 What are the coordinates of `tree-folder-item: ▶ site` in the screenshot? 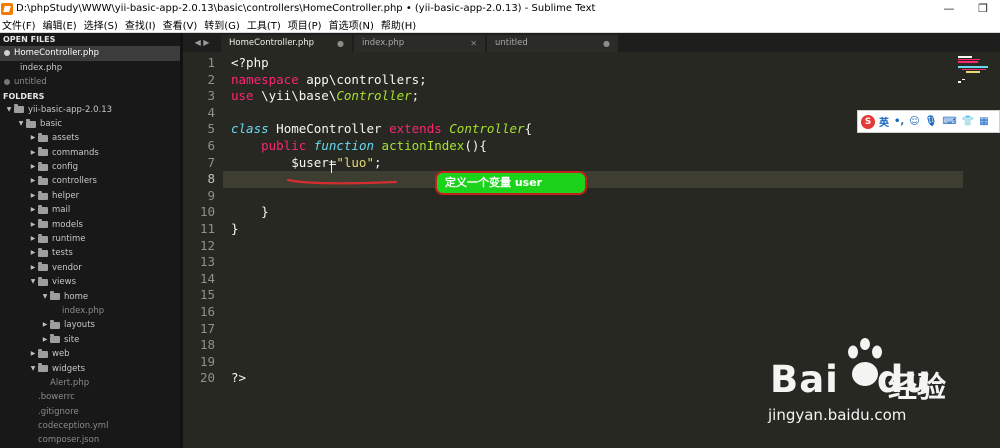 It's located at (91, 340).